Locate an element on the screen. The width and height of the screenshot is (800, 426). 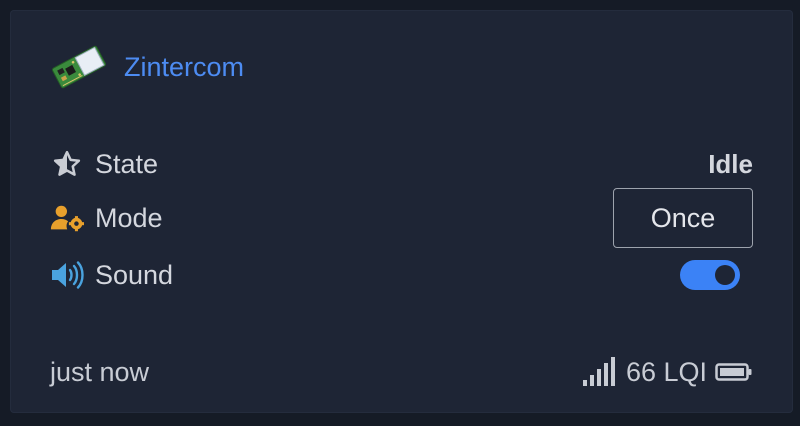
user-gear-icon is located at coordinates (67, 218).